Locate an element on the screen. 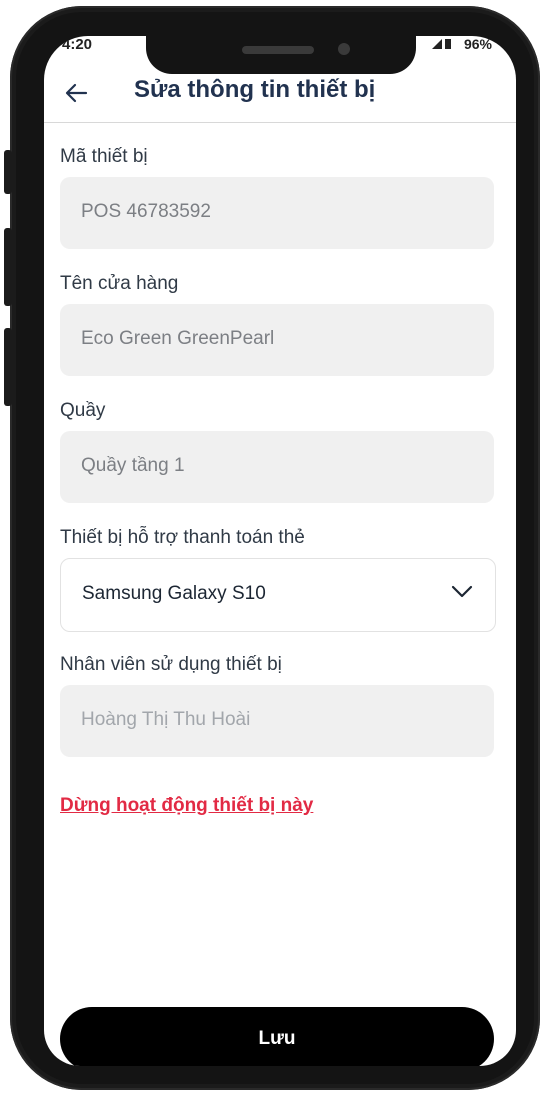 Image resolution: width=548 pixels, height=1094 pixels. speaker is located at coordinates (278, 50).